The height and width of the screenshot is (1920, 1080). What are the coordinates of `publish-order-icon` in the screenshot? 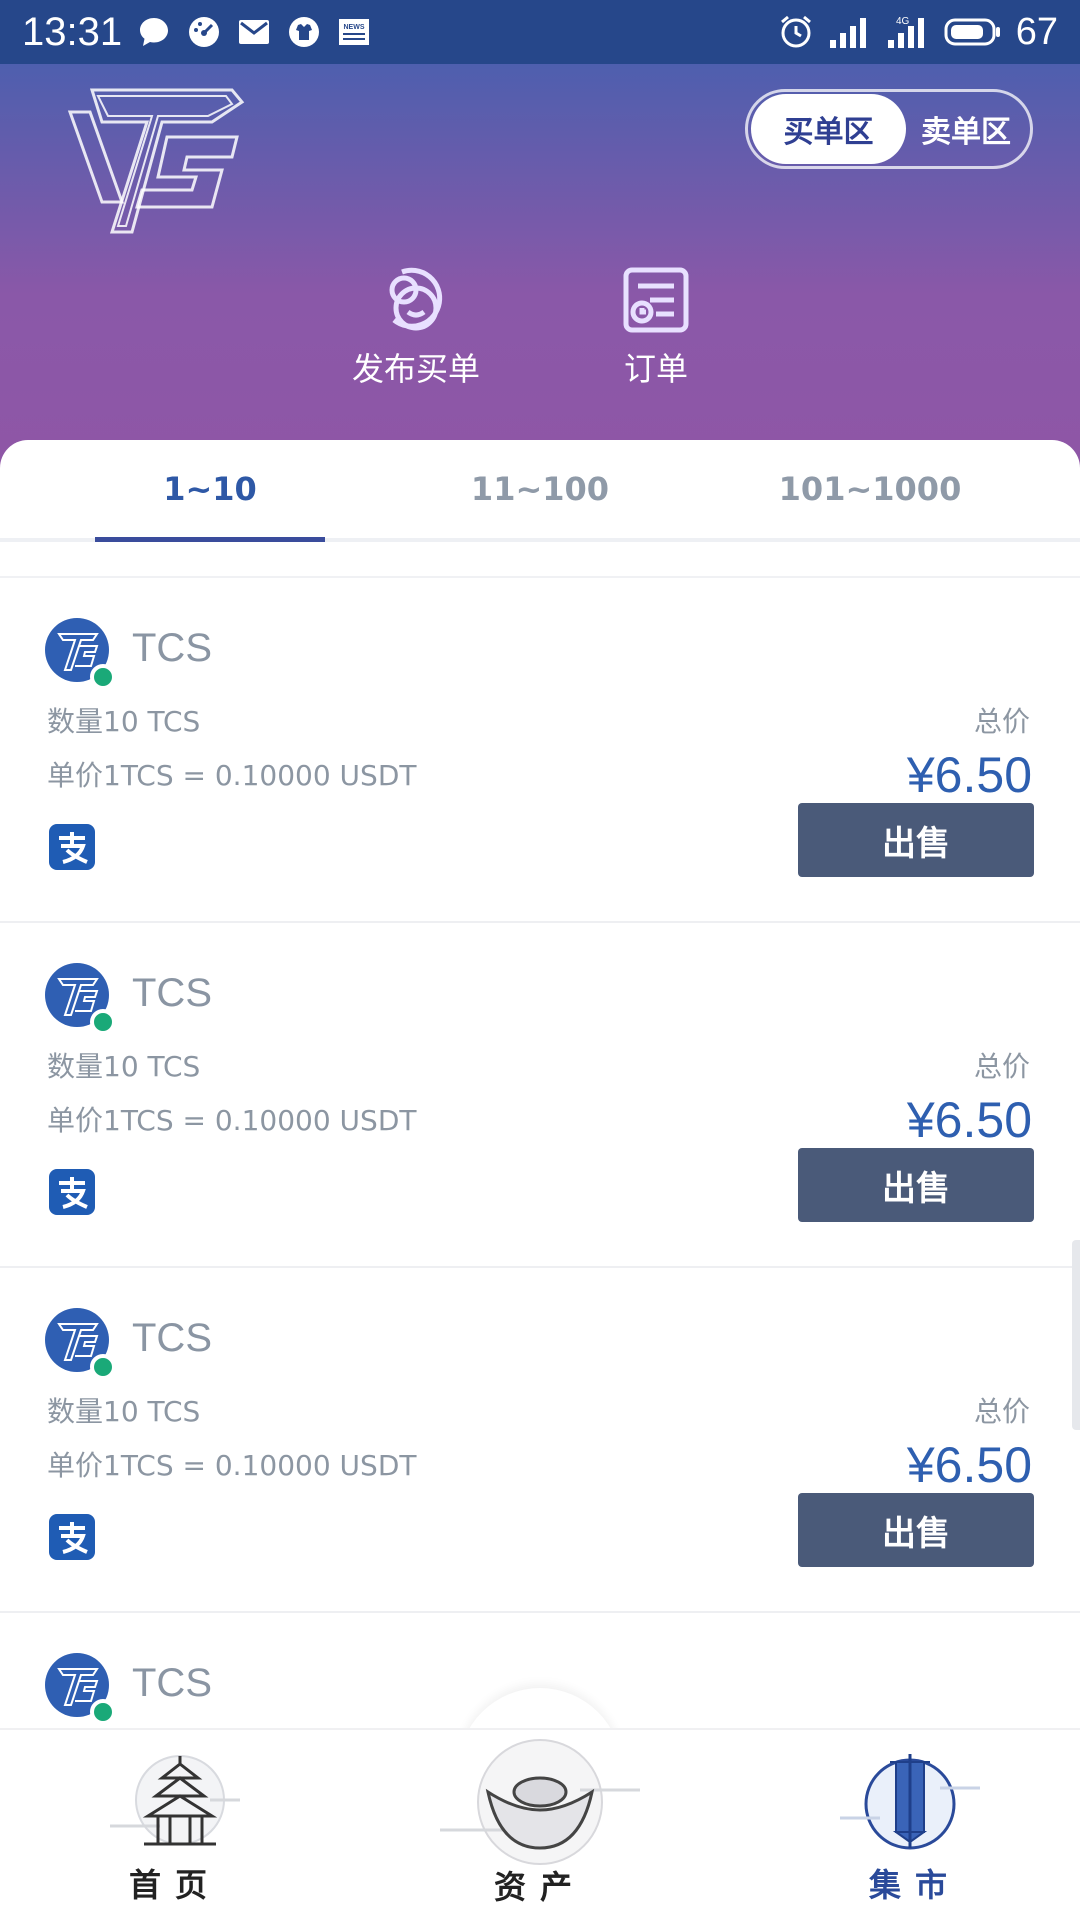 It's located at (416, 300).